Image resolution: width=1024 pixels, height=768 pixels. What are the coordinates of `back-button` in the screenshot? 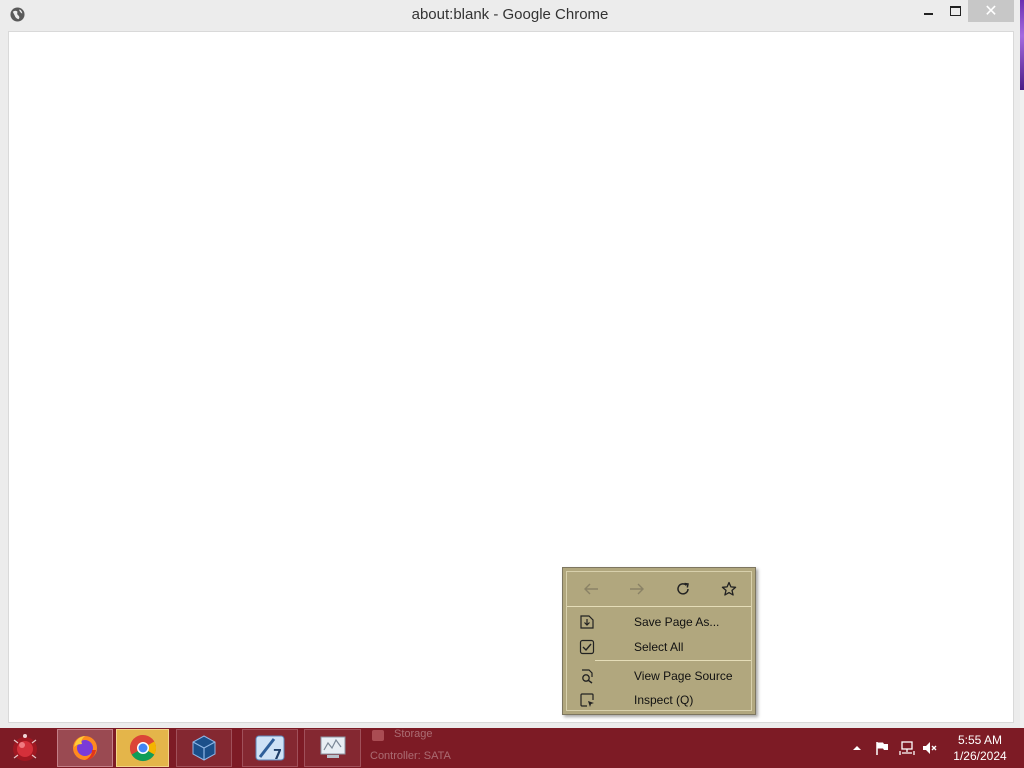 It's located at (591, 589).